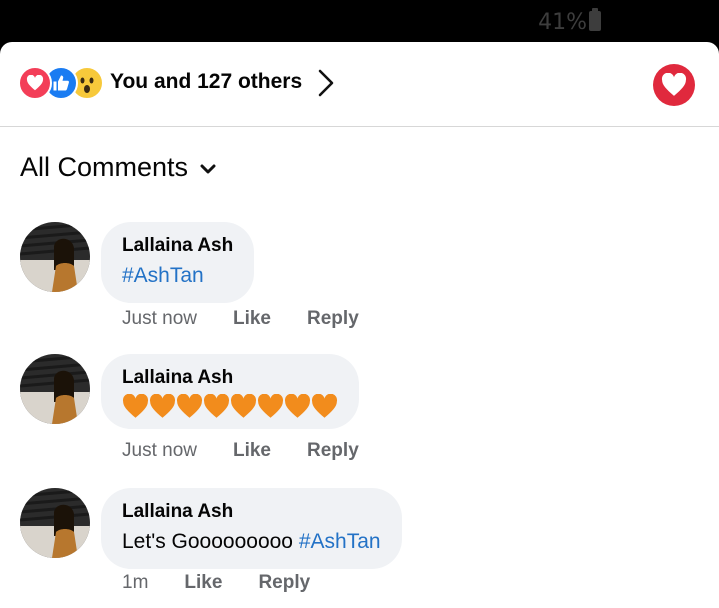  Describe the element at coordinates (562, 22) in the screenshot. I see `battery-level: 41%` at that location.